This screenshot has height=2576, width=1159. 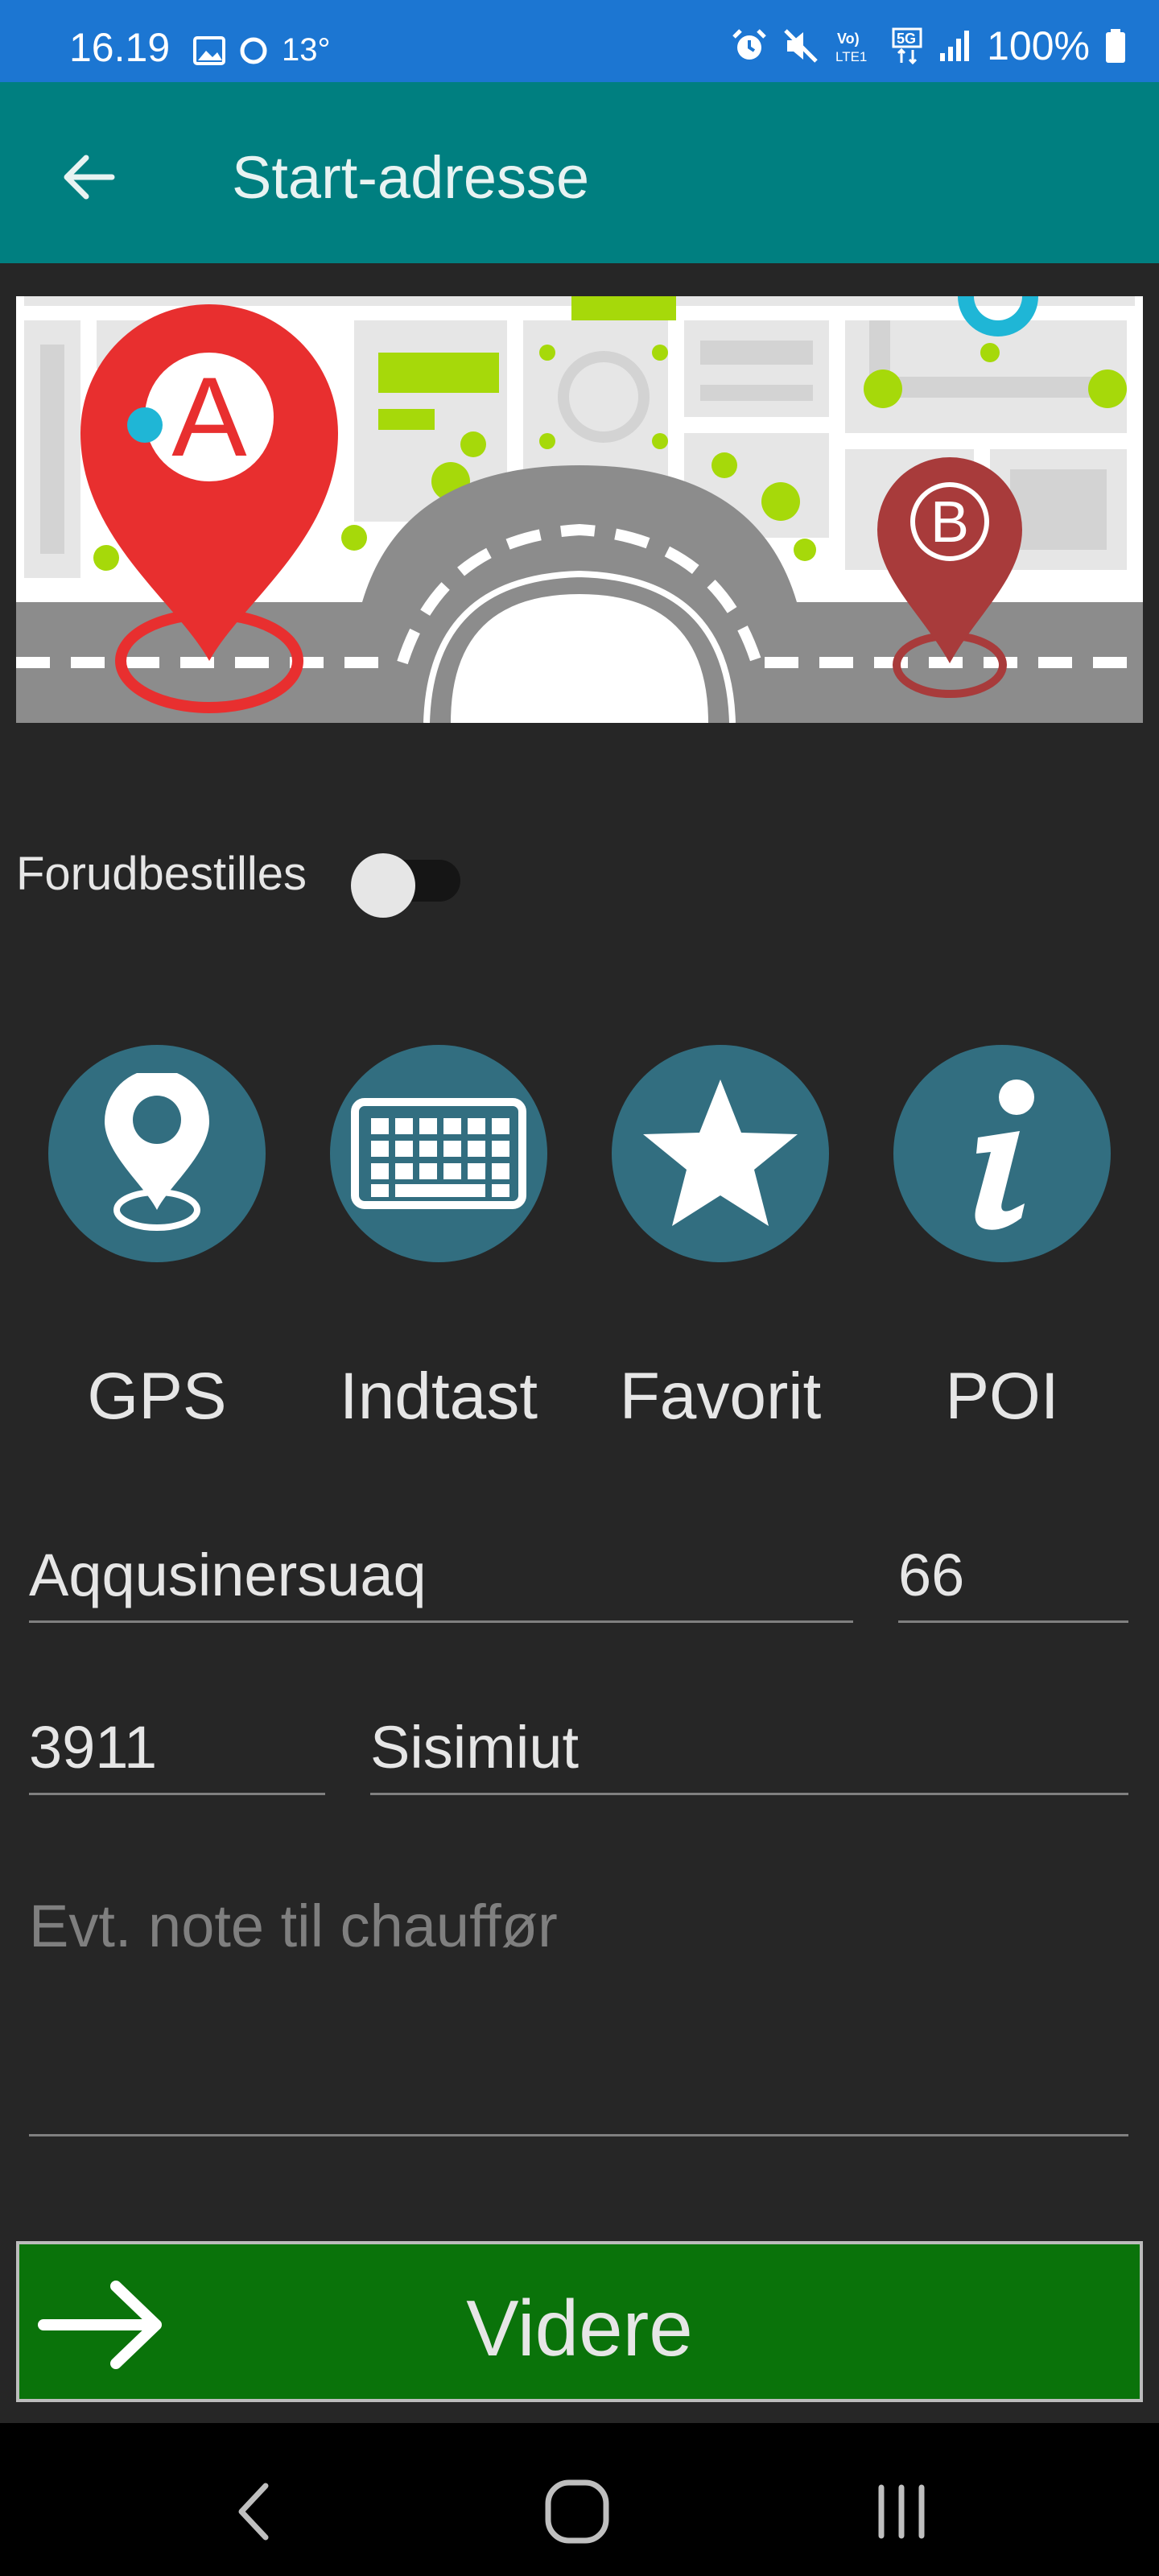 I want to click on system-nav-bar, so click(x=579, y=2499).